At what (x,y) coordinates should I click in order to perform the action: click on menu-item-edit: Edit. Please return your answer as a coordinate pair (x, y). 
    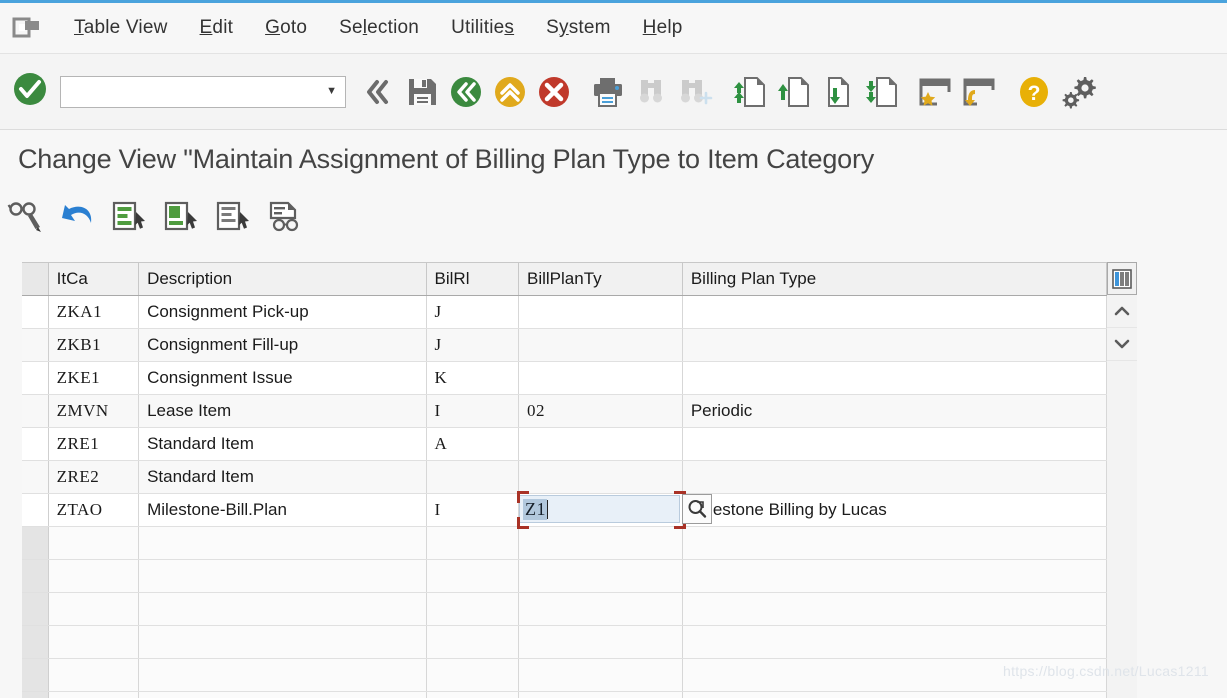
    Looking at the image, I should click on (217, 28).